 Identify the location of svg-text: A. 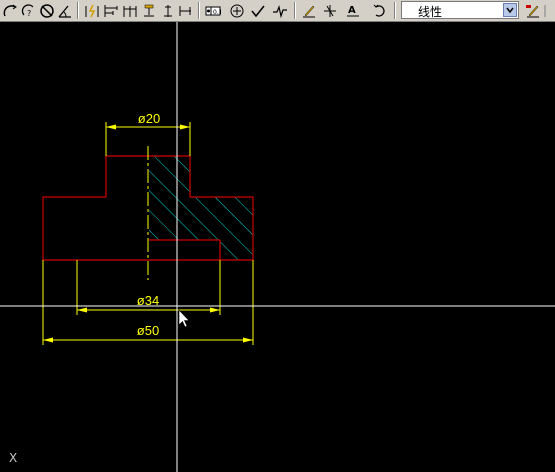
(352, 10).